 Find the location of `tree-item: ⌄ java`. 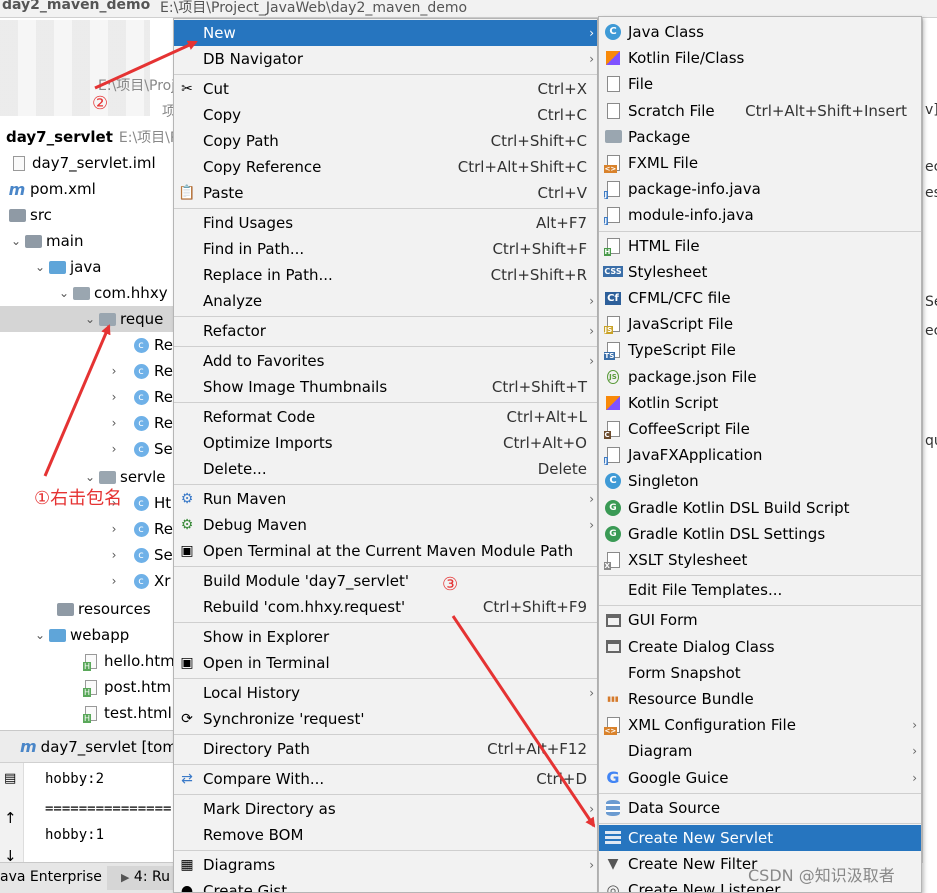

tree-item: ⌄ java is located at coordinates (90, 267).